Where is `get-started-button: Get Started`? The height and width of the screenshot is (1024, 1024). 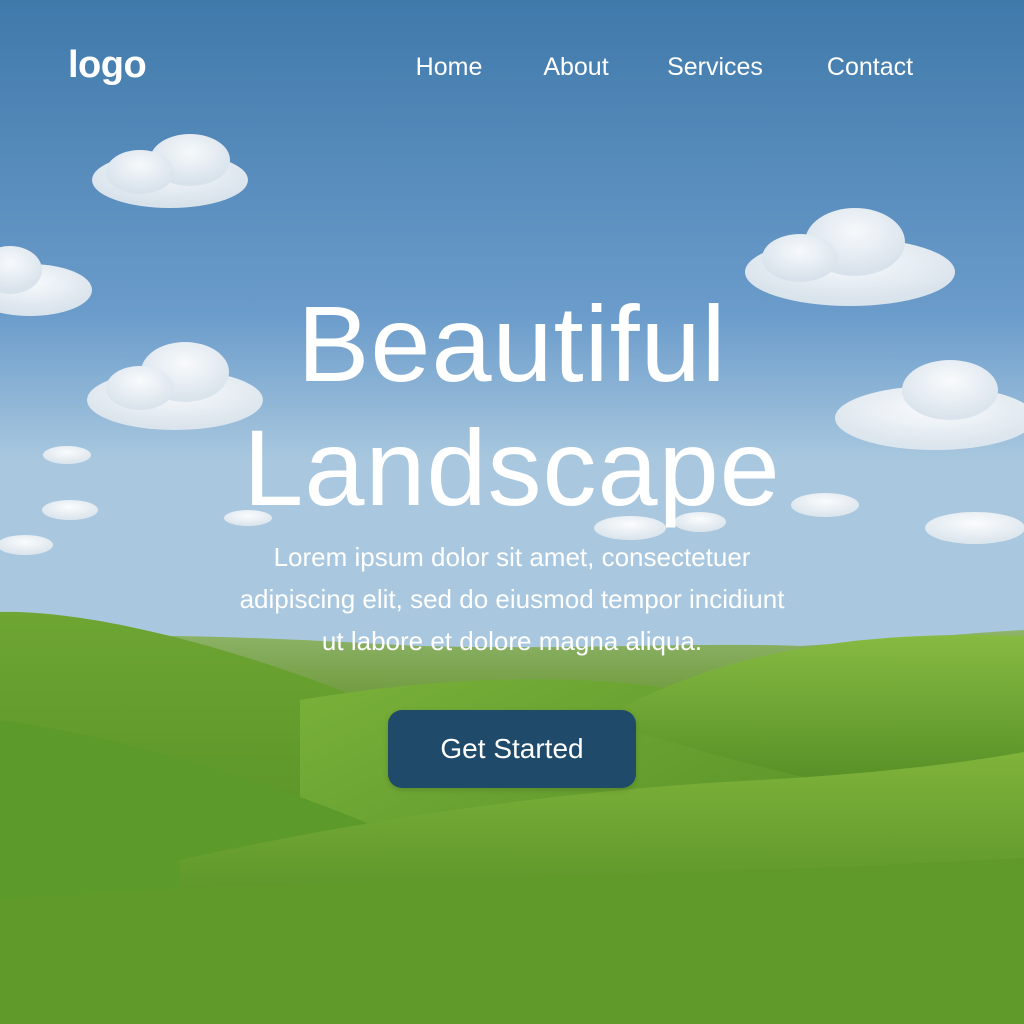 get-started-button: Get Started is located at coordinates (512, 749).